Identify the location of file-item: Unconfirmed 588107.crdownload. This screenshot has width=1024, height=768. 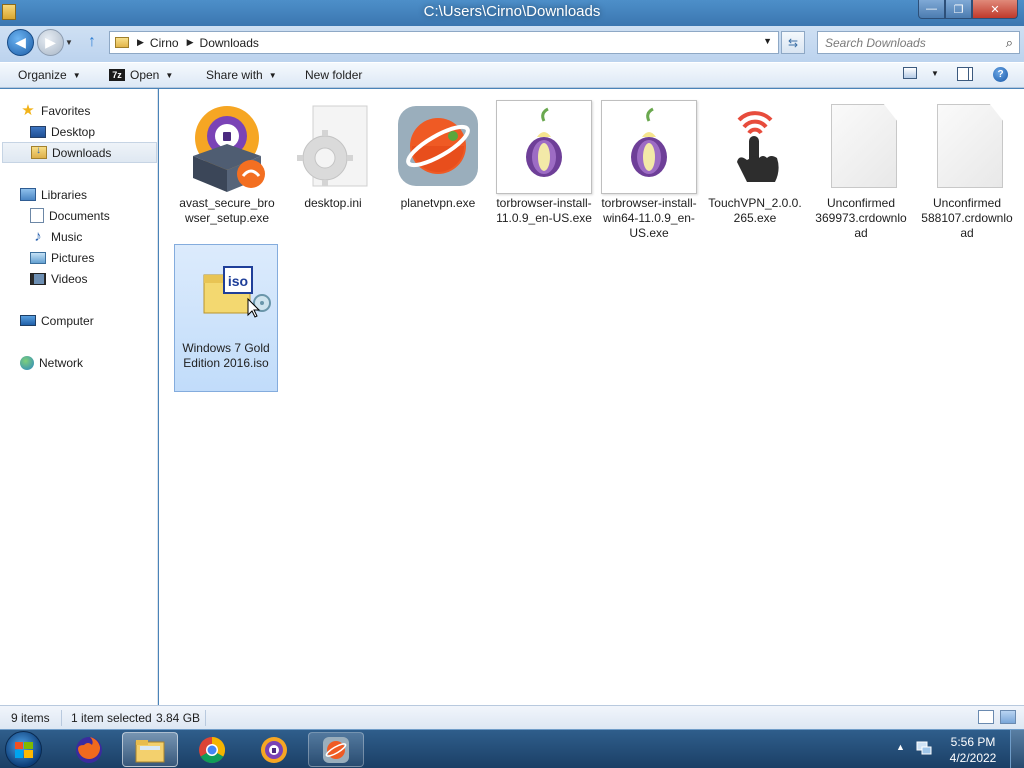
(967, 173).